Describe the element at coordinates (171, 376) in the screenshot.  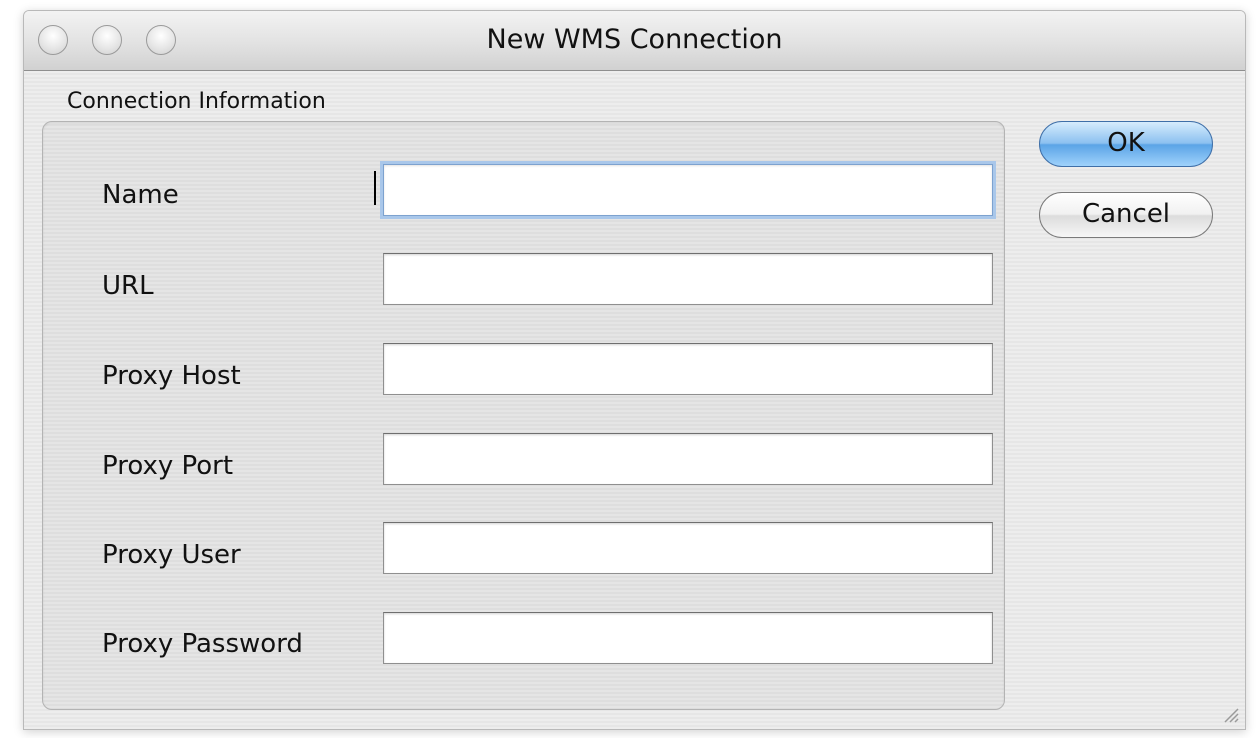
I see `proxy-host-label: Proxy Host` at that location.